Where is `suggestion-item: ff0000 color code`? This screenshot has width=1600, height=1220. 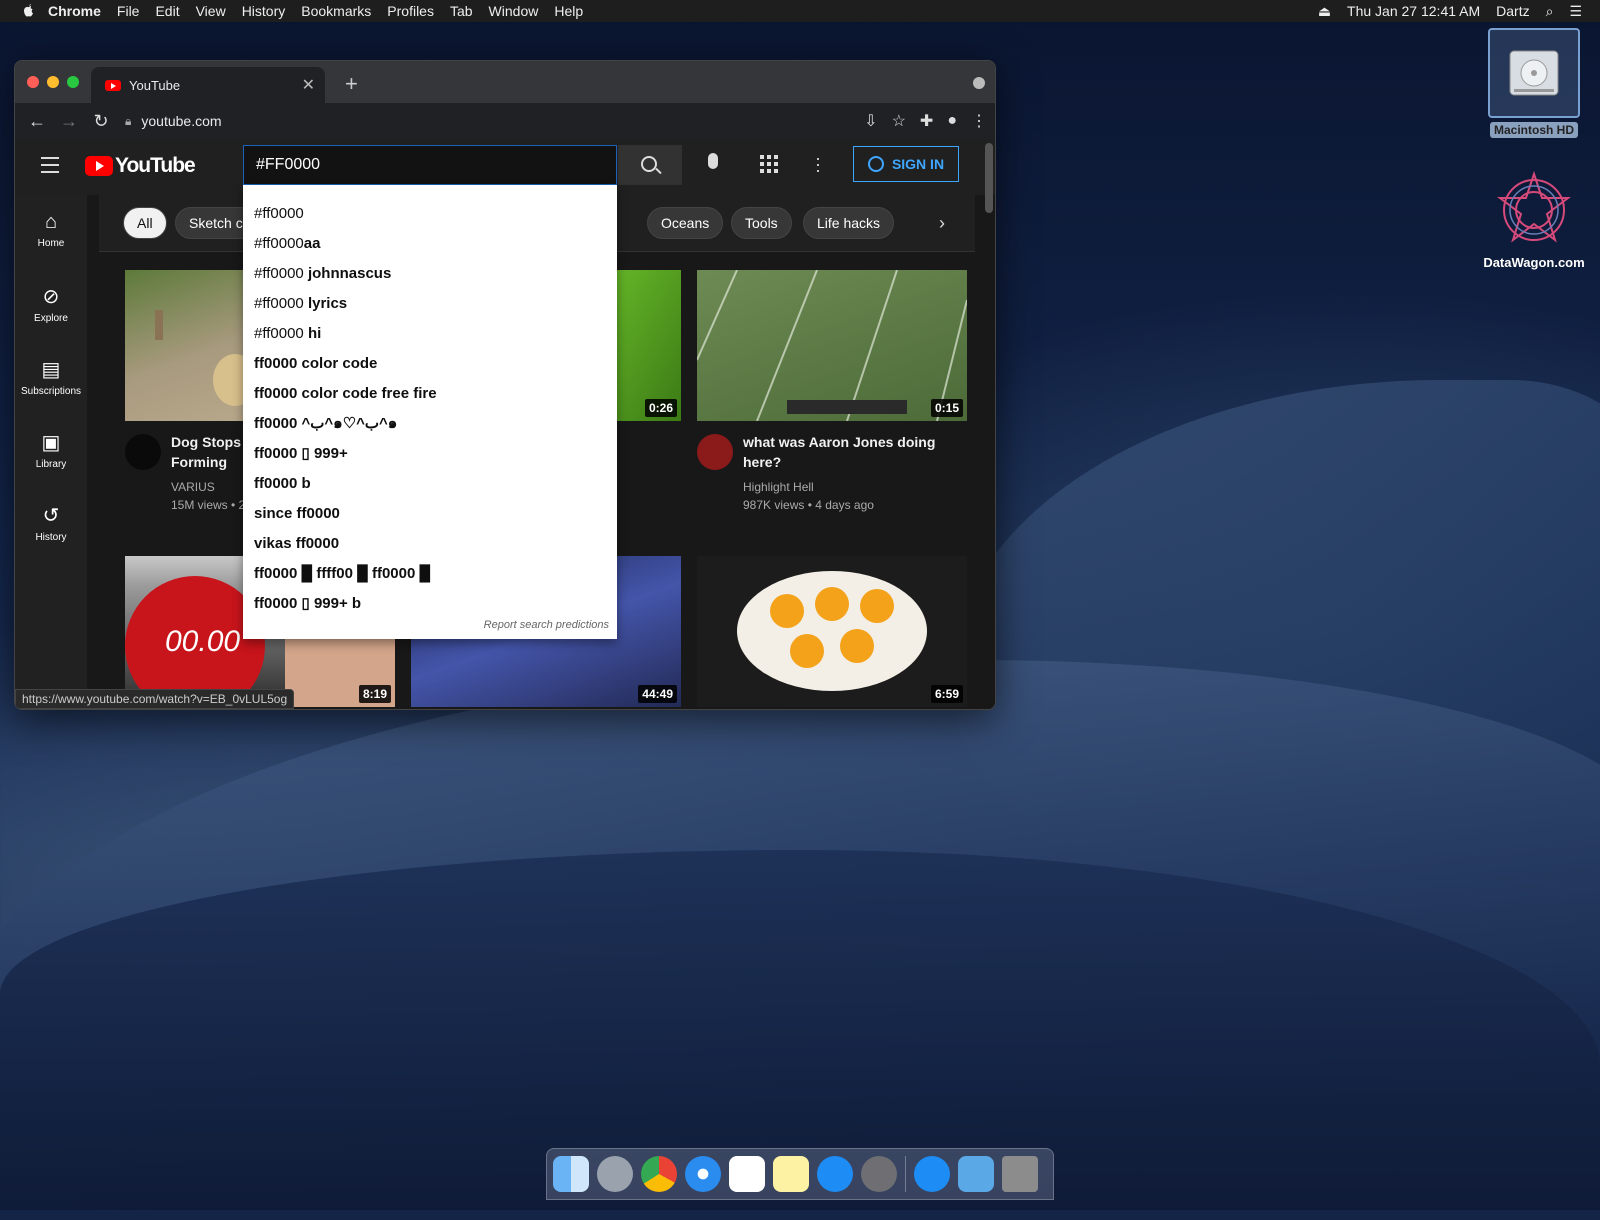 suggestion-item: ff0000 color code is located at coordinates (430, 364).